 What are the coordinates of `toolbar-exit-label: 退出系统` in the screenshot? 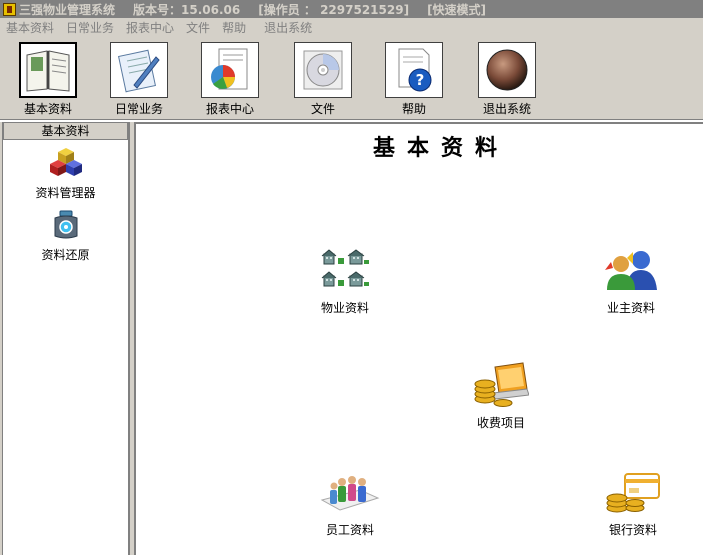 It's located at (506, 109).